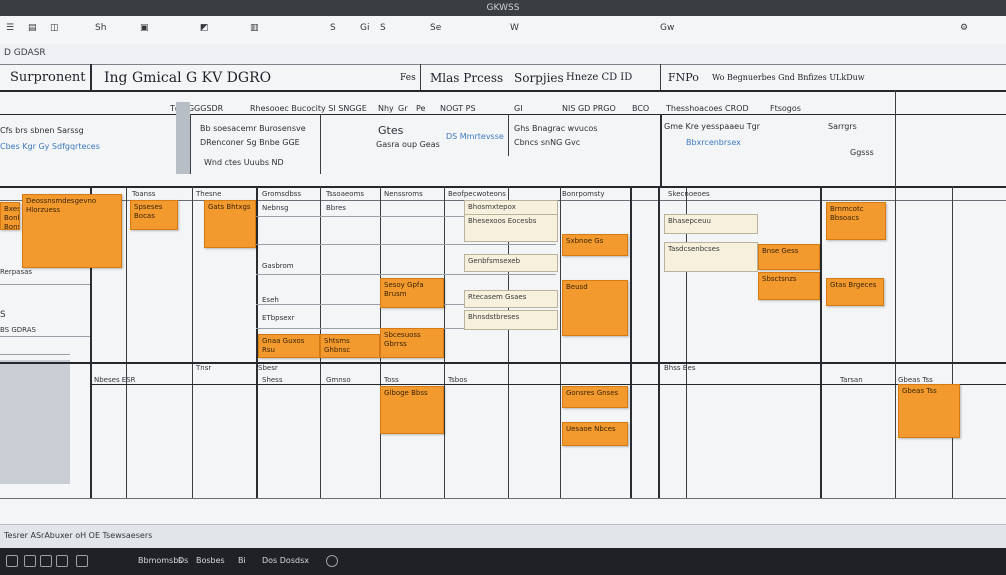 Image resolution: width=1006 pixels, height=575 pixels. What do you see at coordinates (711, 224) in the screenshot?
I see `task-card: Bhasepceuu` at bounding box center [711, 224].